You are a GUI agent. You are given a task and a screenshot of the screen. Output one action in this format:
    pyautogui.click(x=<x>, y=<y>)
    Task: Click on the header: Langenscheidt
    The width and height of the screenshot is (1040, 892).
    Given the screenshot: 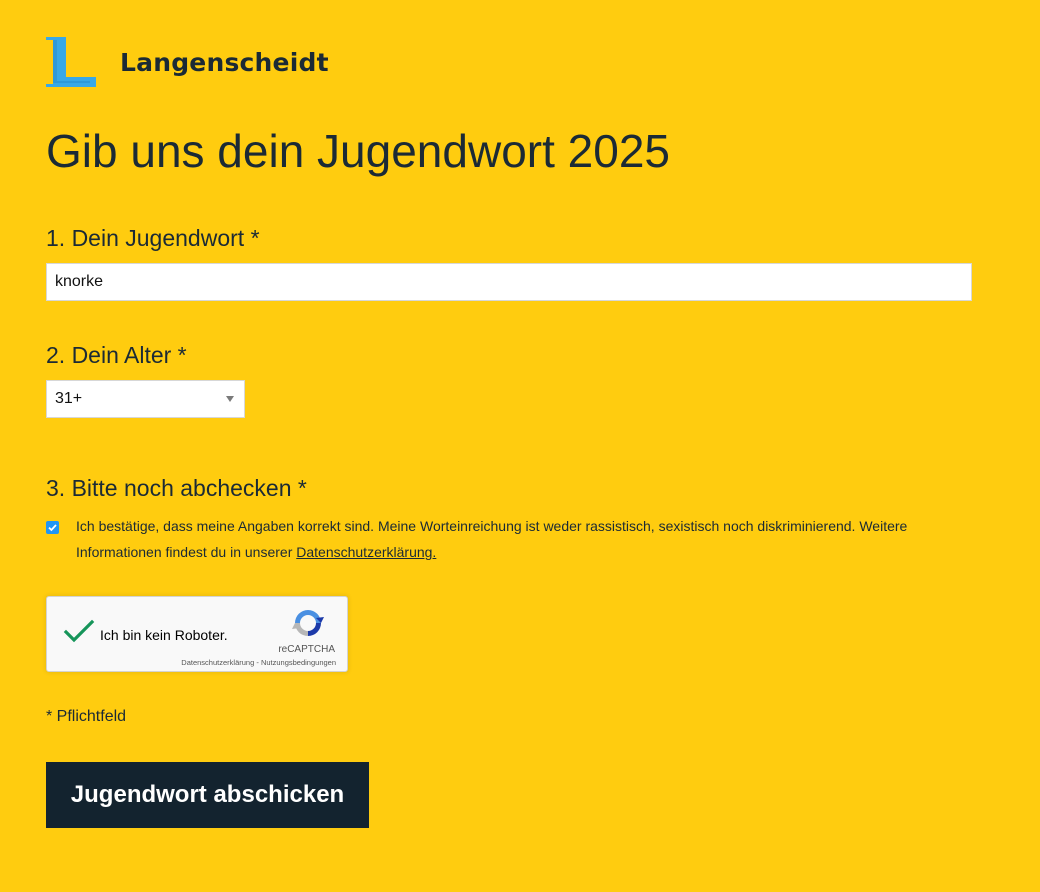 What is the action you would take?
    pyautogui.click(x=187, y=62)
    